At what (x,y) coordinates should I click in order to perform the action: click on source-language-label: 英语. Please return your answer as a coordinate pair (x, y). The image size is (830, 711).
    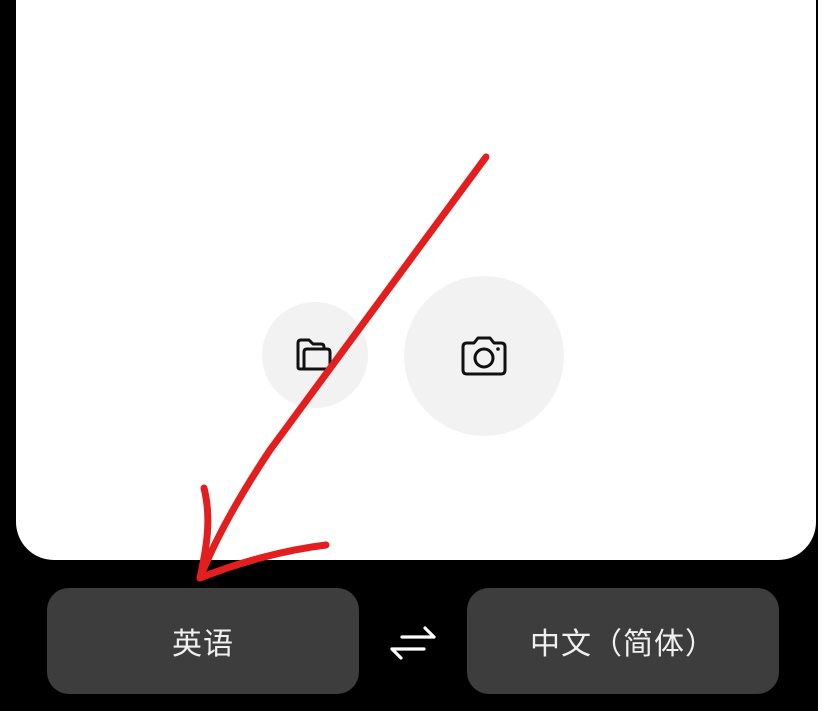
    Looking at the image, I should click on (203, 644).